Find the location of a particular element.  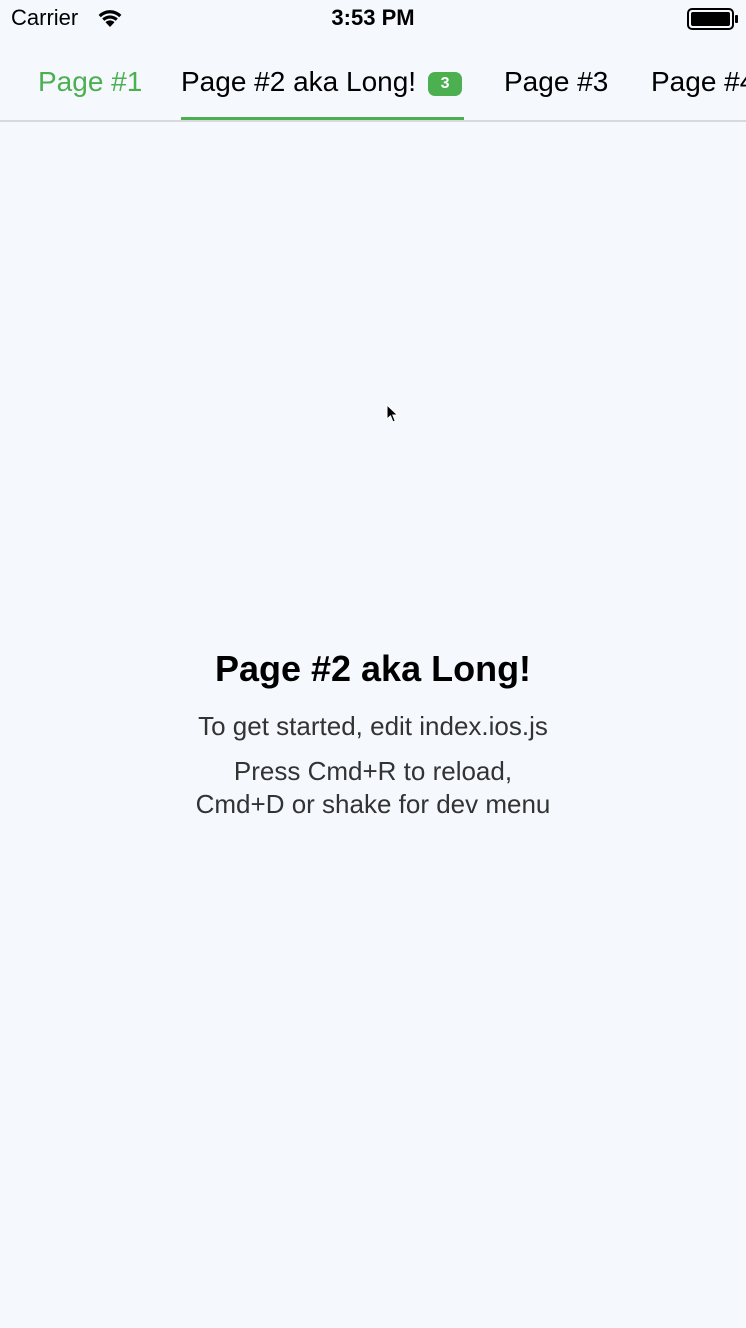

page-title: Page #2 aka Long! is located at coordinates (373, 668).